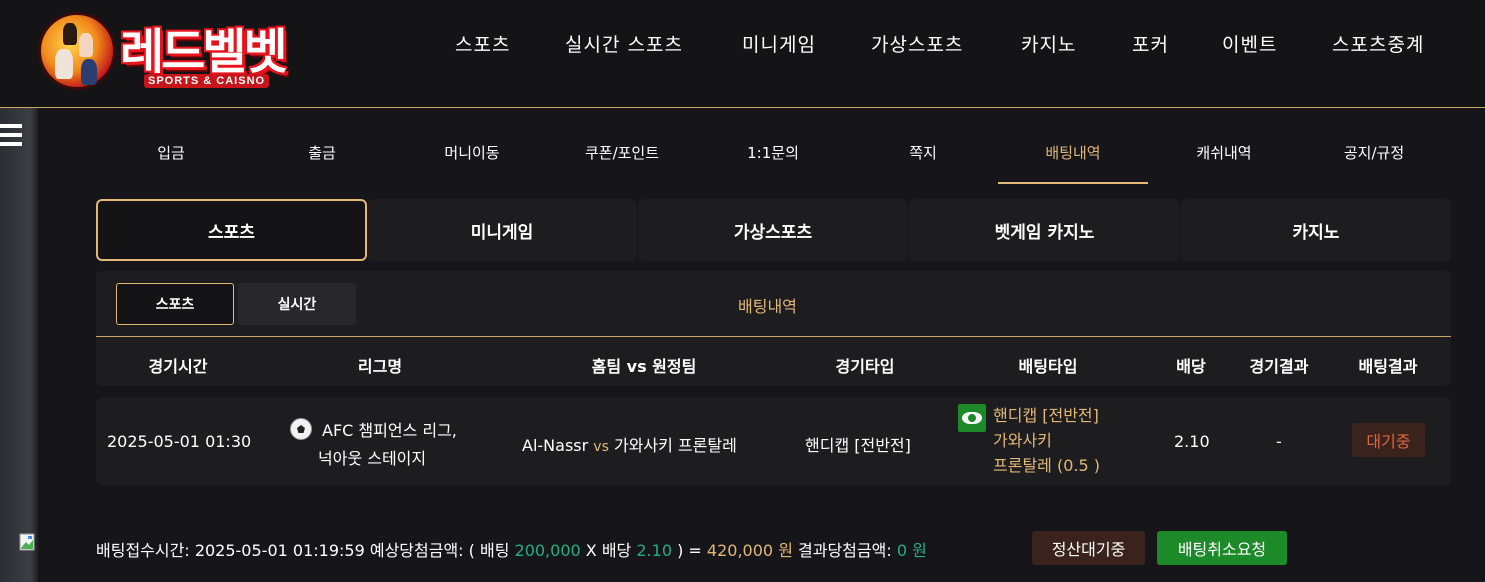 The width and height of the screenshot is (1485, 582). I want to click on row-bet-type-line3: 프론탈레 (0.5 ), so click(1046, 465).